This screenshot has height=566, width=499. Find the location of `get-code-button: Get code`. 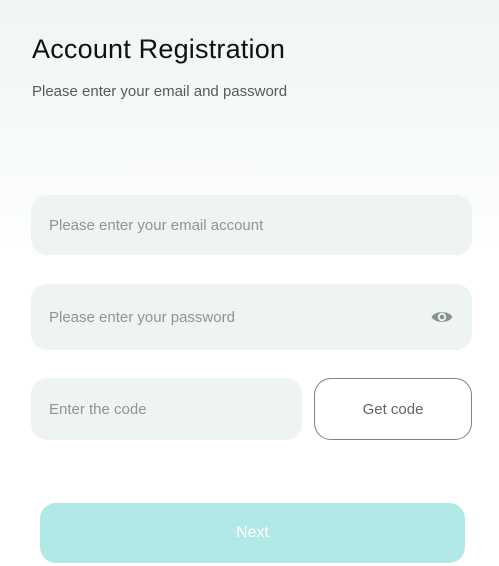

get-code-button: Get code is located at coordinates (393, 409).